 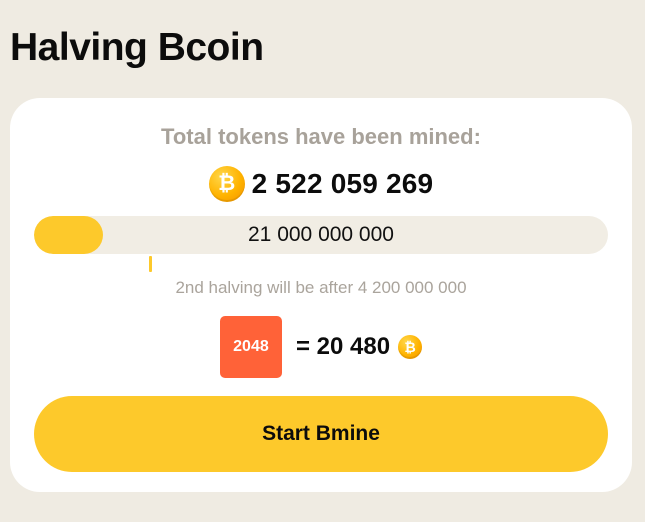 I want to click on total-supply-label: 21 000 000 000, so click(x=321, y=234).